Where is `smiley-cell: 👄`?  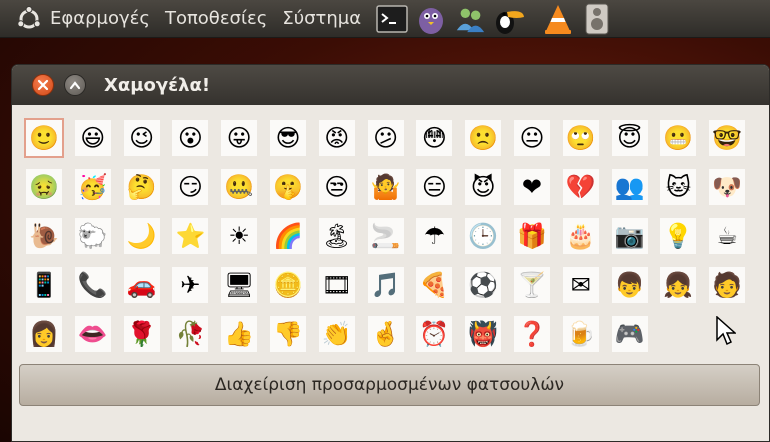
smiley-cell: 👄 is located at coordinates (93, 333).